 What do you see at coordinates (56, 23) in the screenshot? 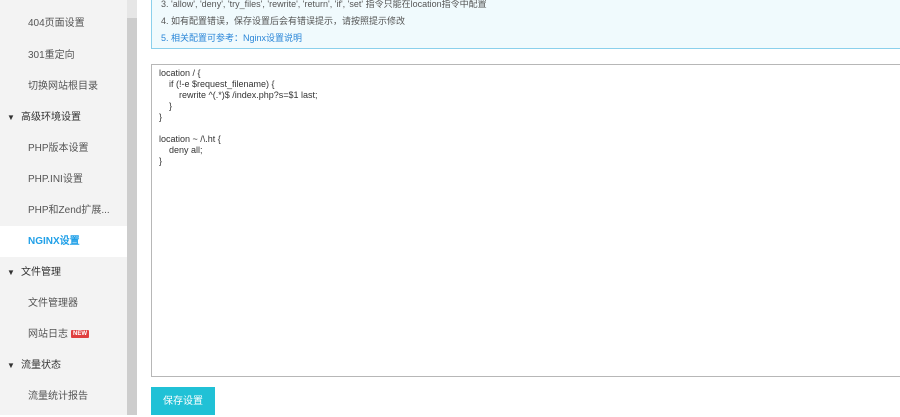
I see `sidebar-item-label: 404页面设置` at bounding box center [56, 23].